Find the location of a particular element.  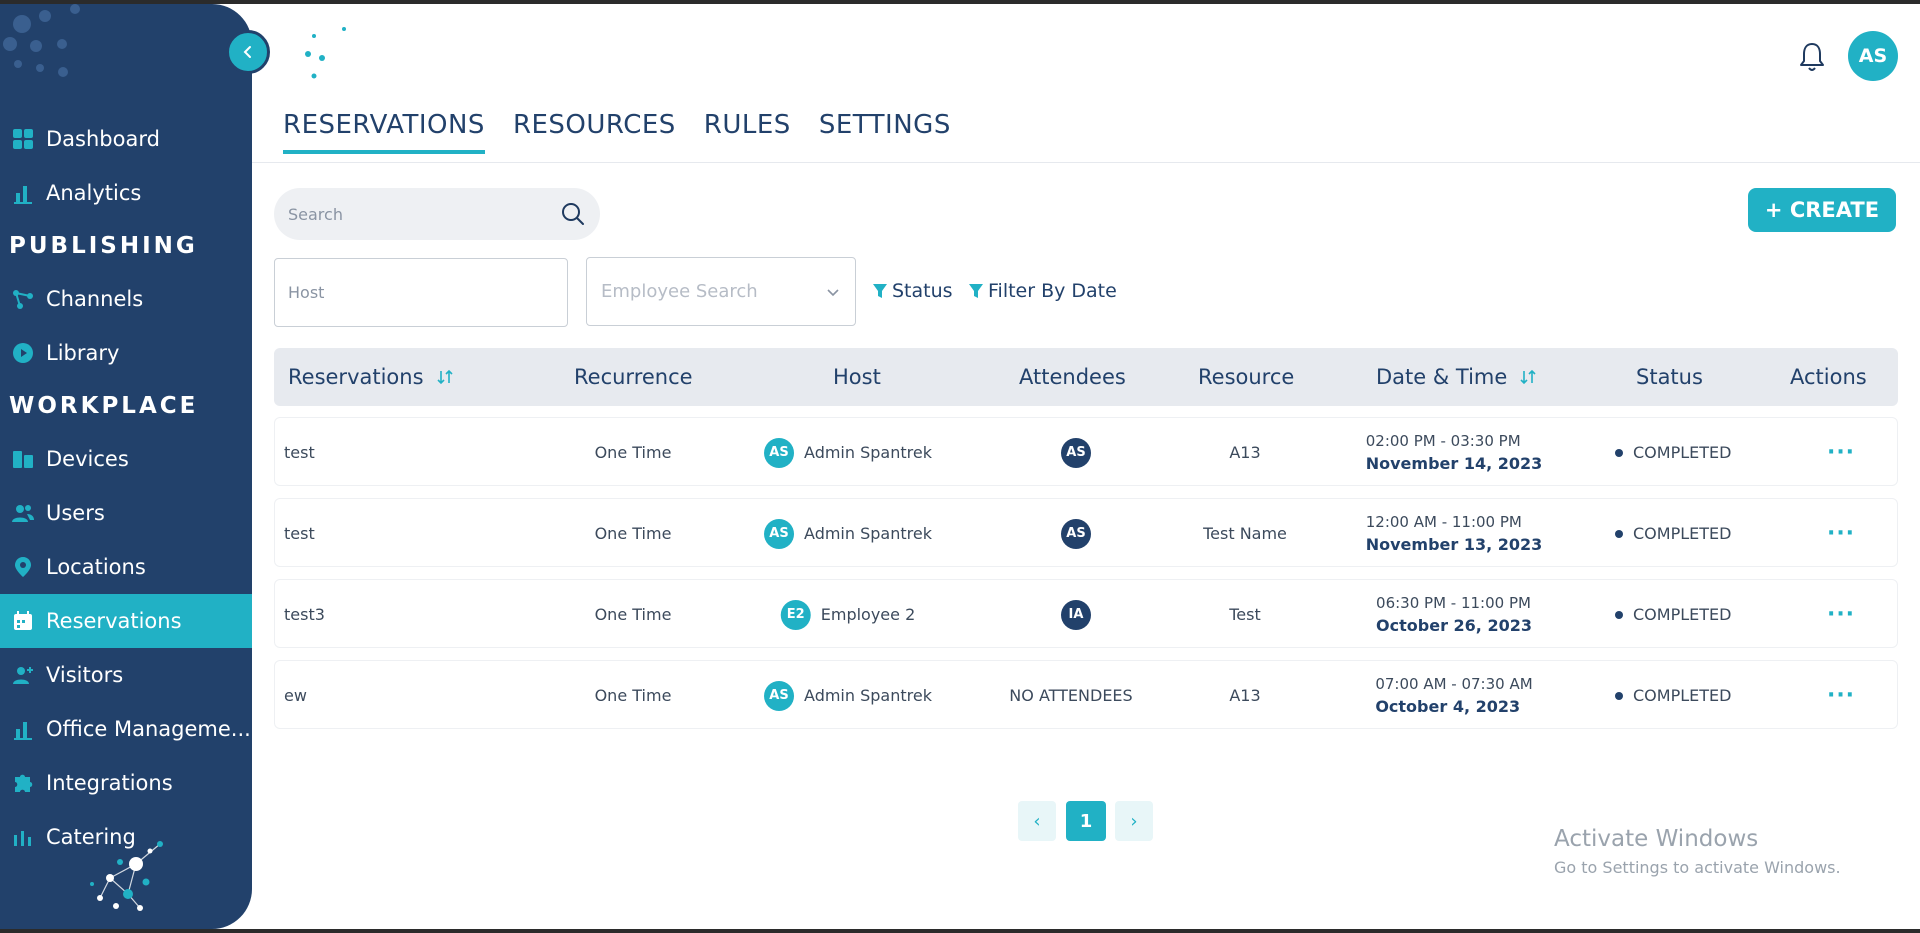

sidebar-item-label: Reservations is located at coordinates (114, 621).